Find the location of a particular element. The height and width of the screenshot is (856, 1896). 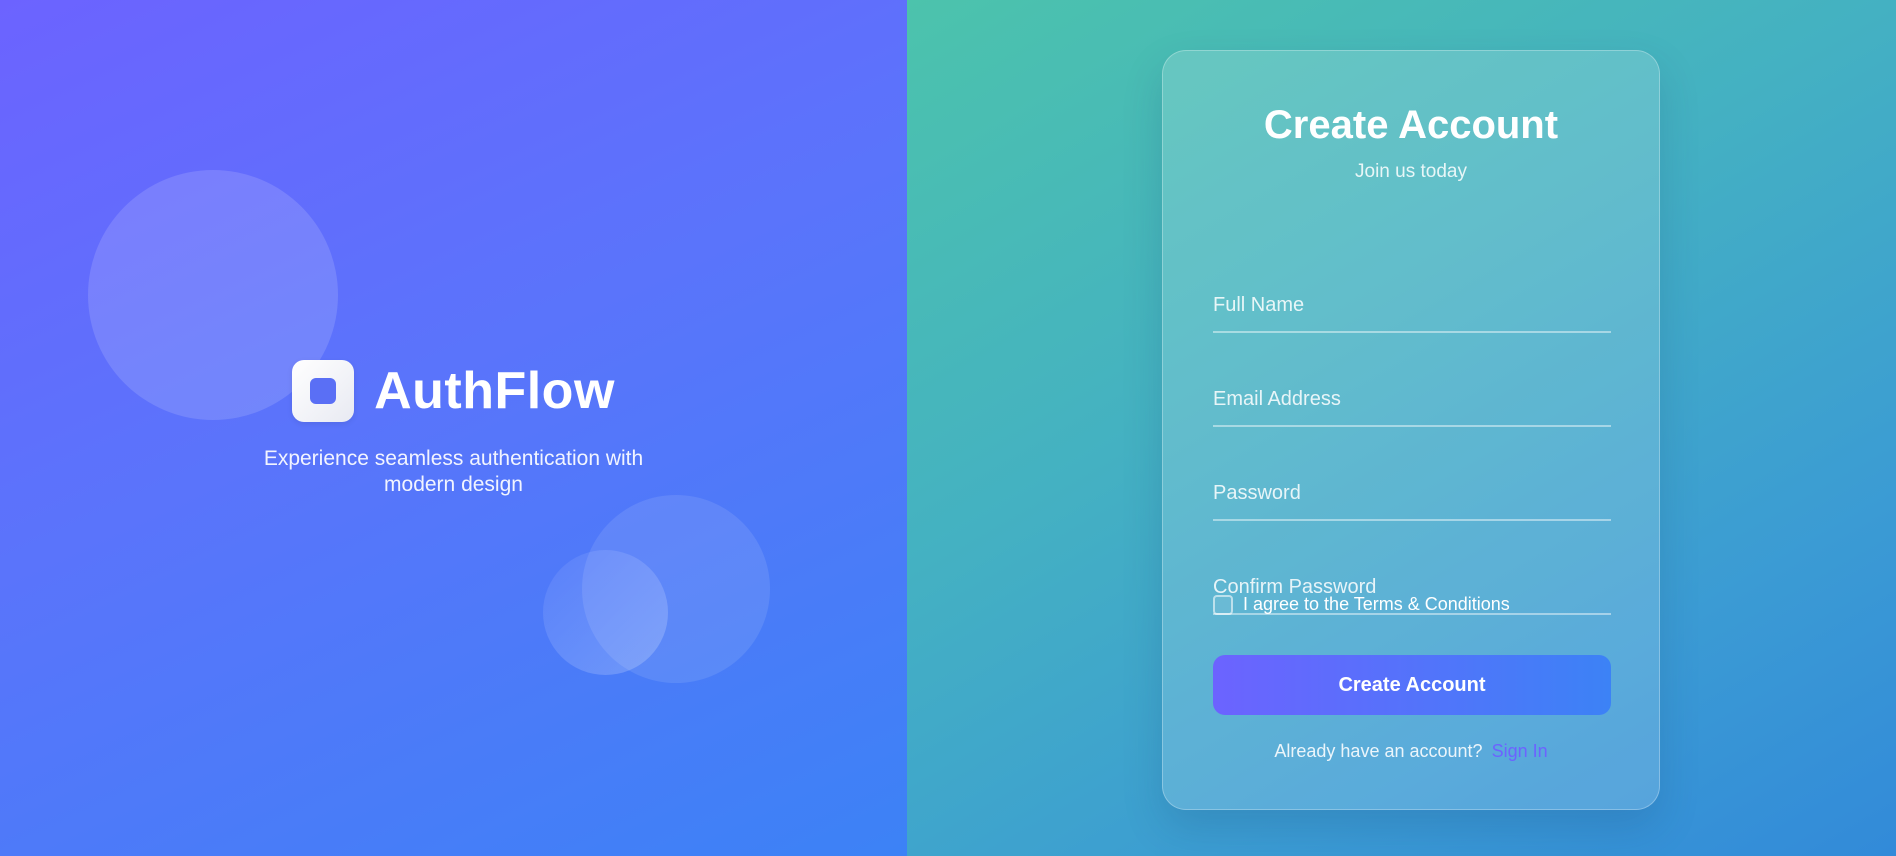

signin-link: Sign In is located at coordinates (1520, 751).